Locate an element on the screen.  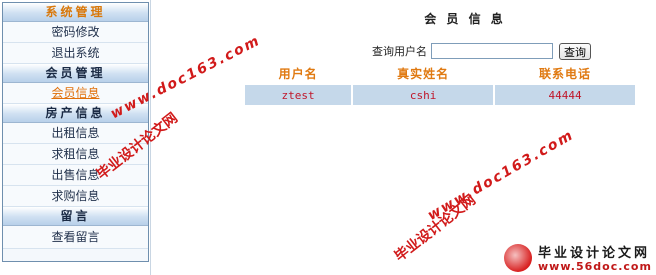
watermark-logo: 毕业设计论文网 www.56doc.com is located at coordinates (577, 257).